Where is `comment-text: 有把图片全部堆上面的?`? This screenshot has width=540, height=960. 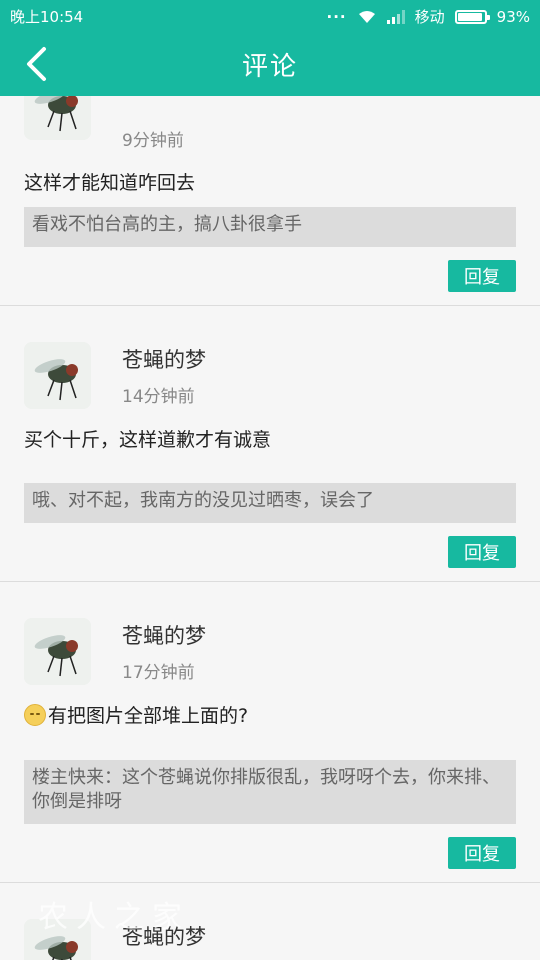
comment-text: 有把图片全部堆上面的? is located at coordinates (148, 716).